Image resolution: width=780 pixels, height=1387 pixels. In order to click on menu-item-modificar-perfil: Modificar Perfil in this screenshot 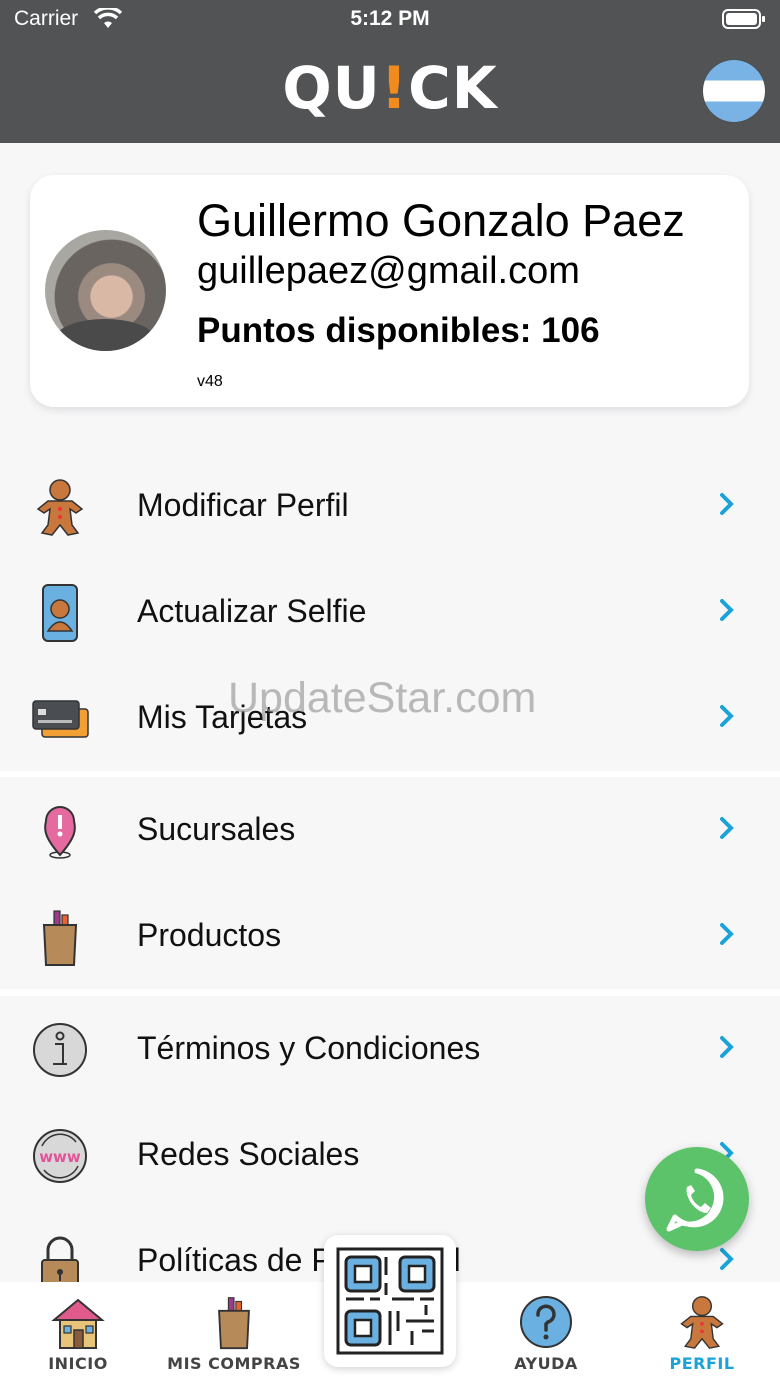, I will do `click(390, 506)`.